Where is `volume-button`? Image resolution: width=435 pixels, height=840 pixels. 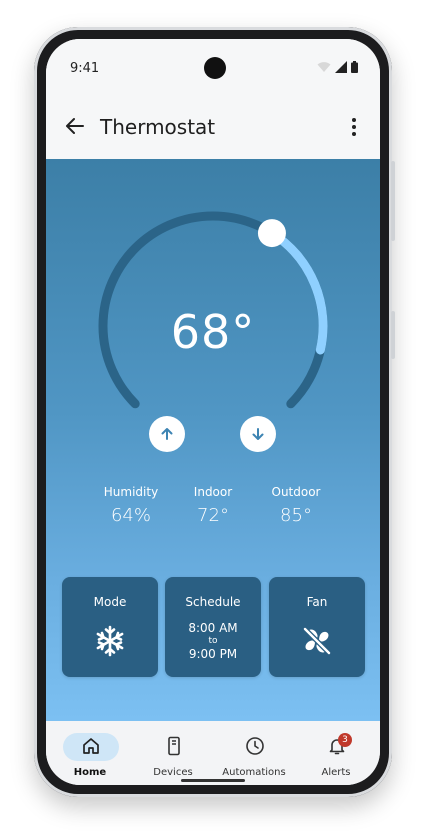
volume-button is located at coordinates (393, 201).